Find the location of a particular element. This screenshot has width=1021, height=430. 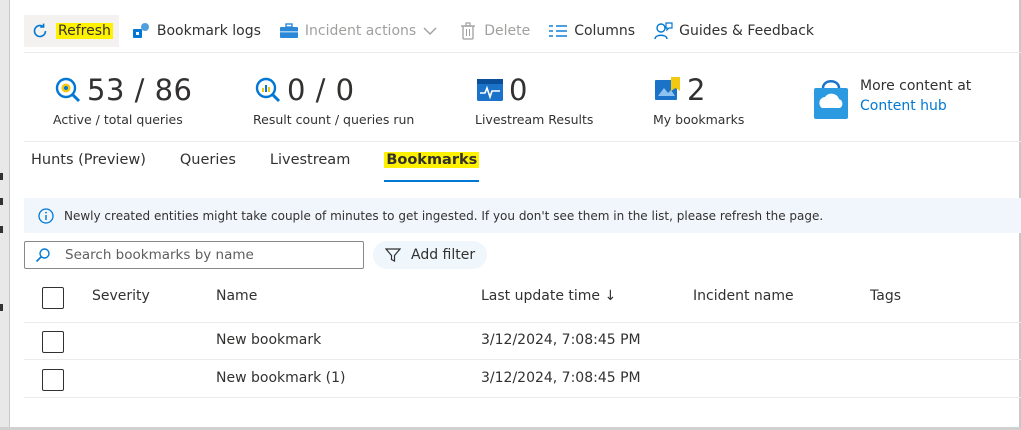

tab-label: Livestream is located at coordinates (310, 160).